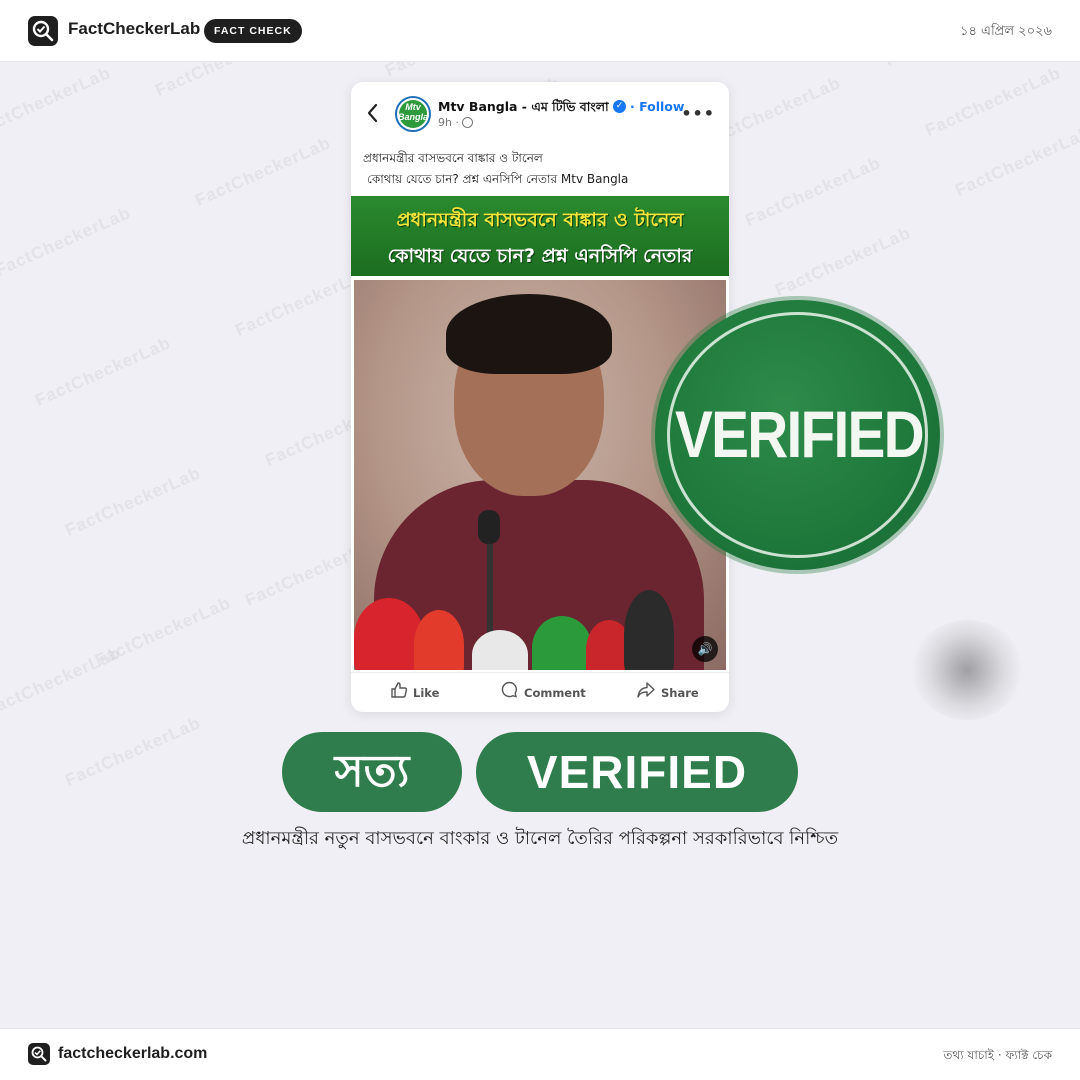  I want to click on banner-line-1: প্রধানমন্ত্রীর বাসভবনে বাঙ্কার ও টানেল, so click(540, 220).